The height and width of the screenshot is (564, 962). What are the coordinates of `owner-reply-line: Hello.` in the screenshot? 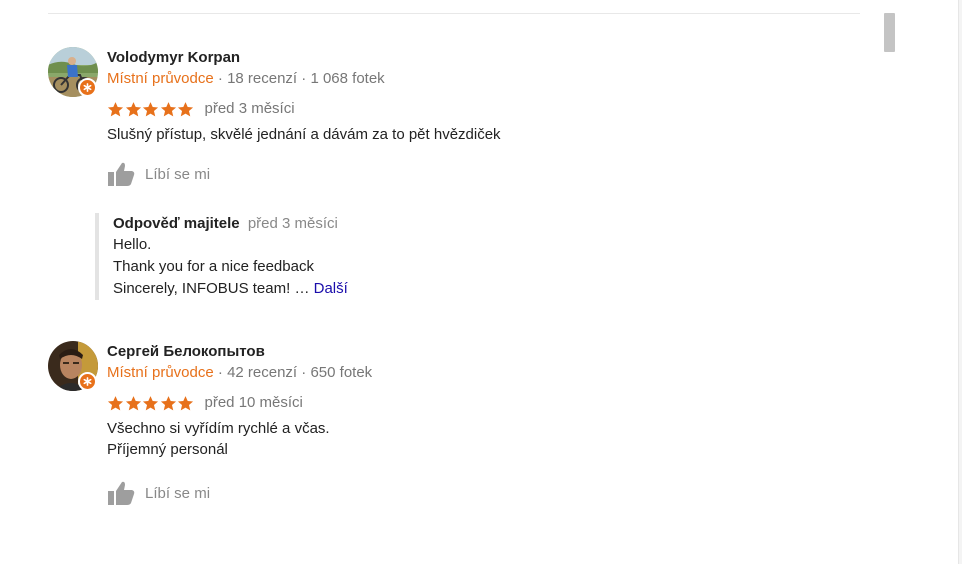 It's located at (132, 244).